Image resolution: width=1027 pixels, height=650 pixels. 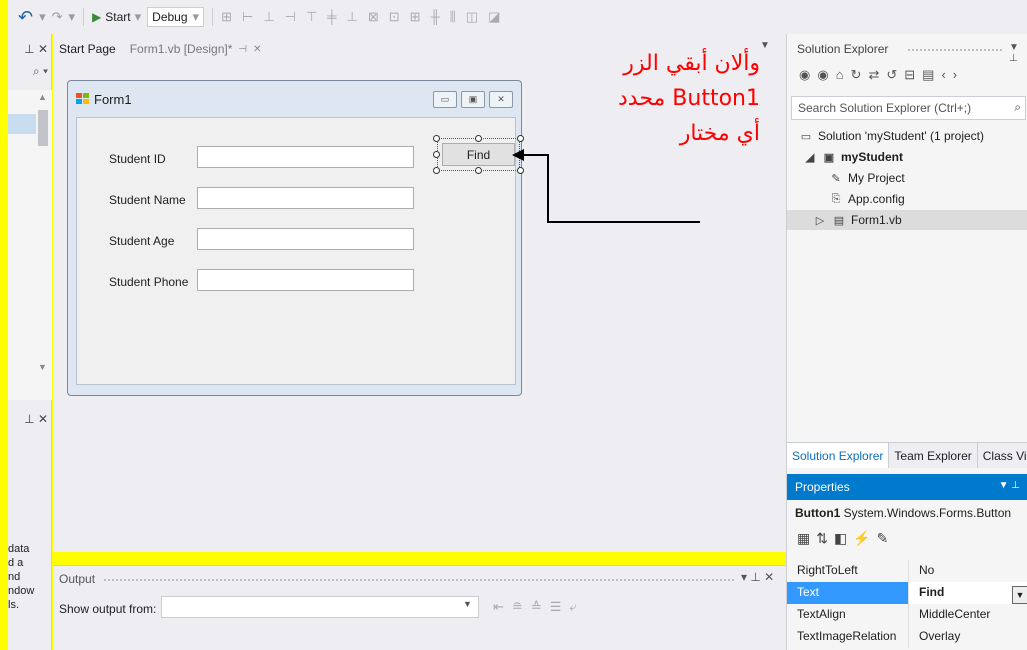 I want to click on tree-item-label: App.config, so click(x=876, y=199).